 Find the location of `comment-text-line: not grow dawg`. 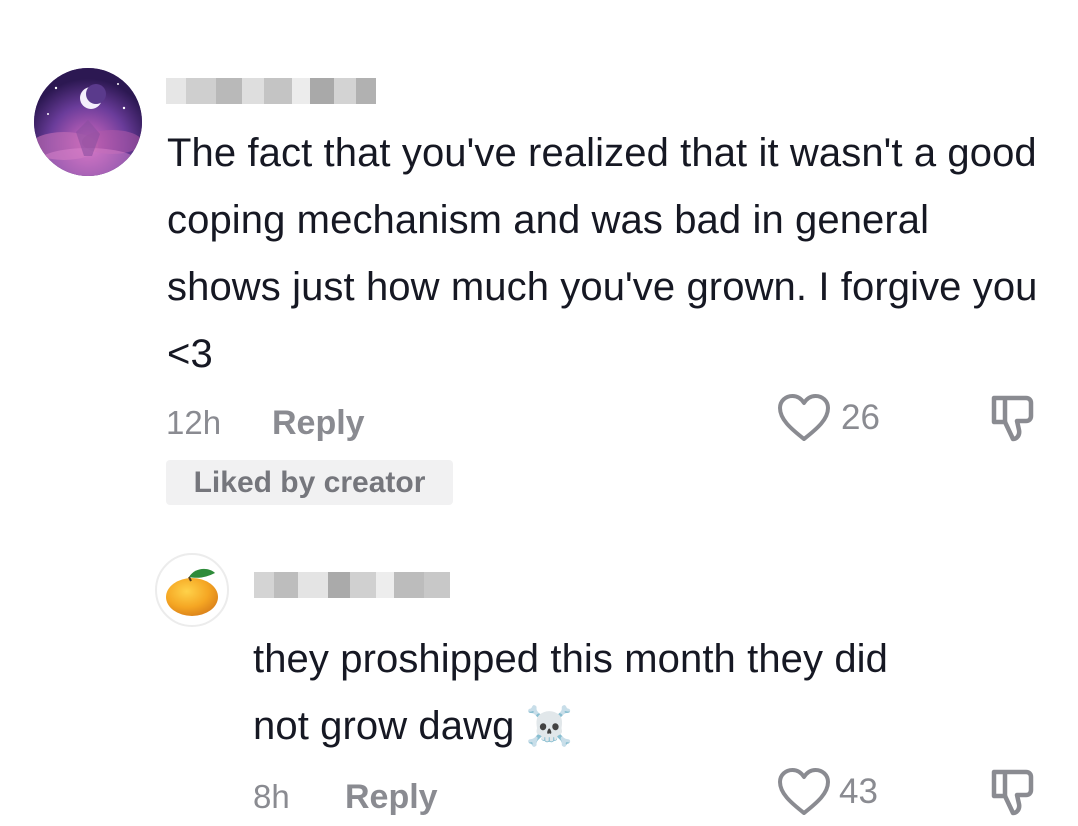

comment-text-line: not grow dawg is located at coordinates (384, 726).